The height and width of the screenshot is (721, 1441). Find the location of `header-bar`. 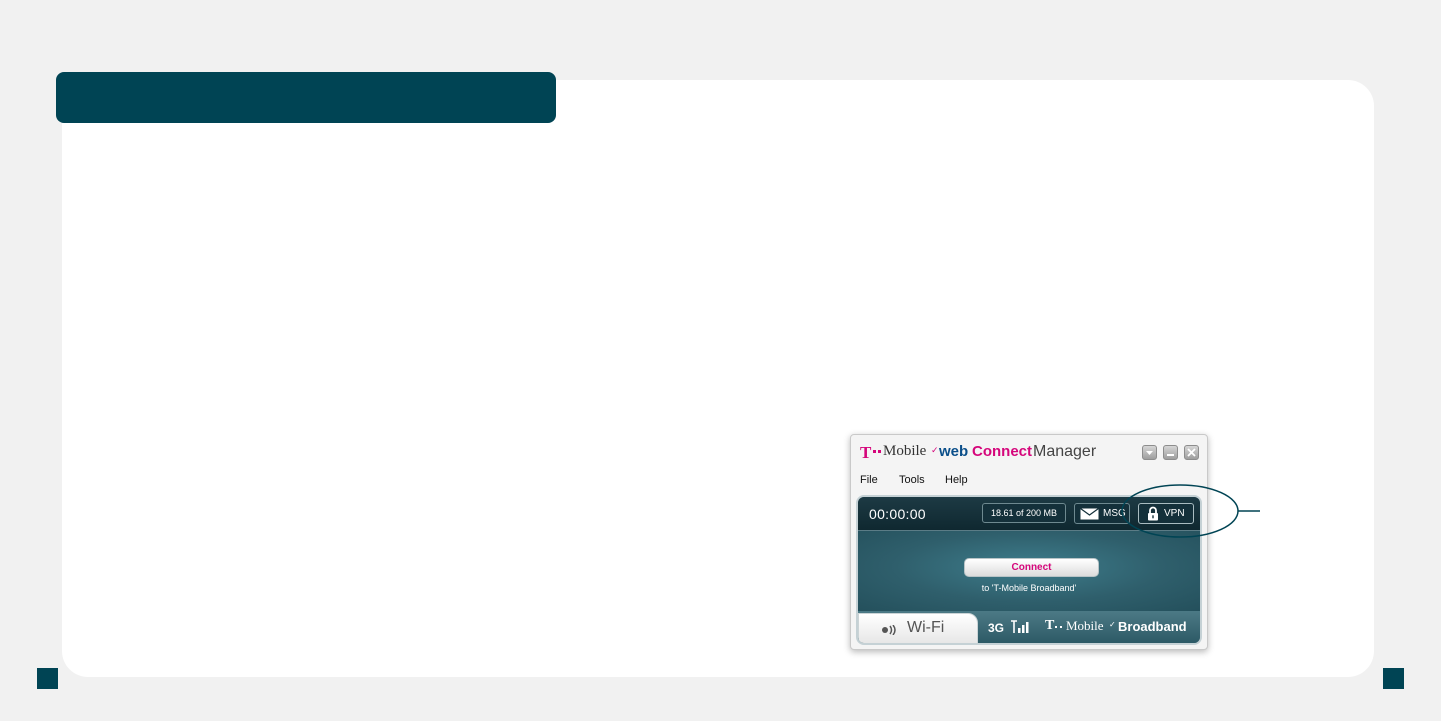

header-bar is located at coordinates (306, 97).